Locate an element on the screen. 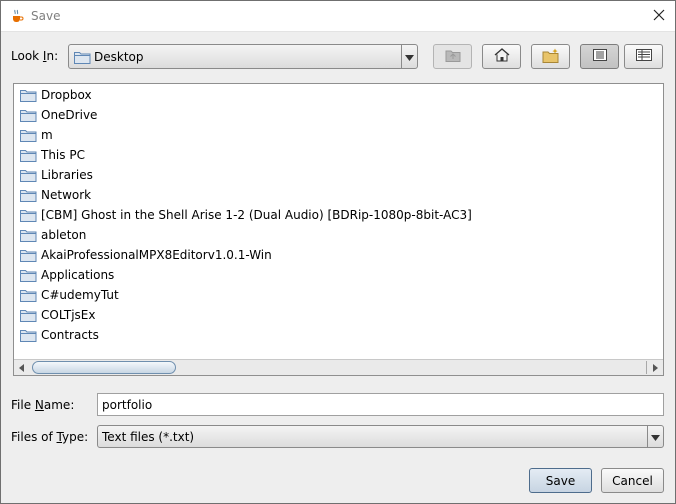 The image size is (676, 504). file-type-value: Text files (*.txt) is located at coordinates (148, 437).